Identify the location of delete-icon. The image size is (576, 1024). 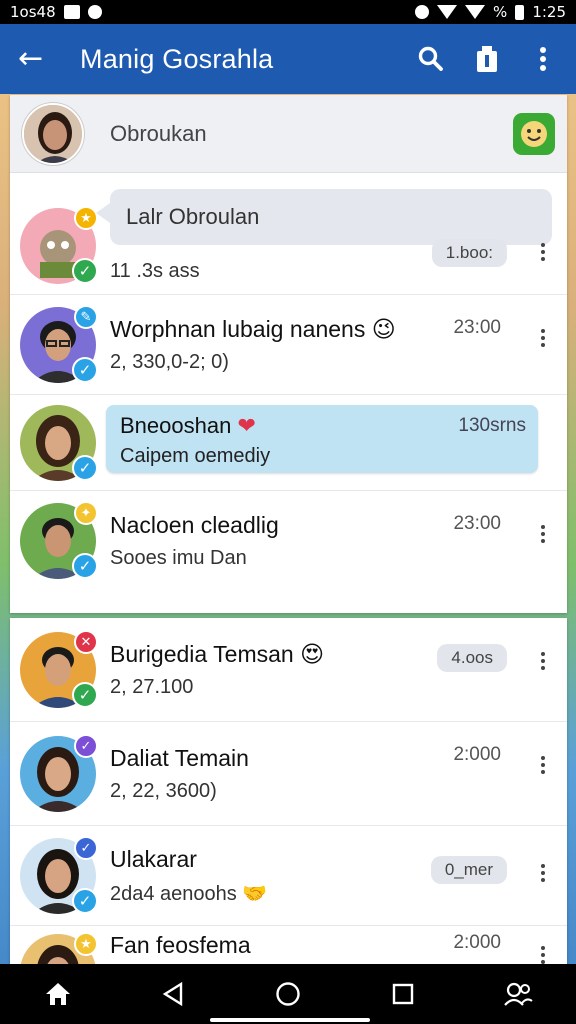
(487, 59).